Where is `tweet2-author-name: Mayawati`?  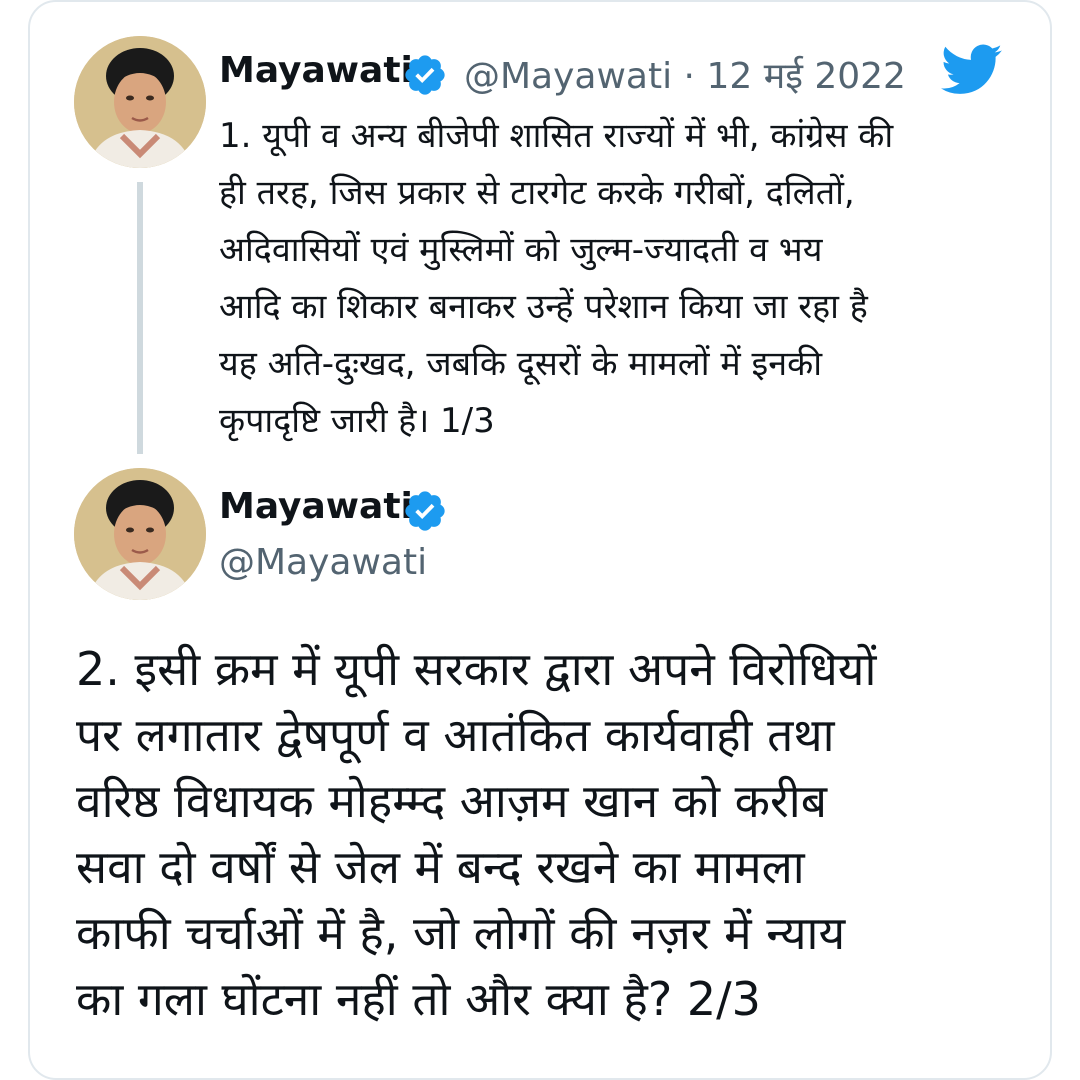
tweet2-author-name: Mayawati is located at coordinates (316, 506).